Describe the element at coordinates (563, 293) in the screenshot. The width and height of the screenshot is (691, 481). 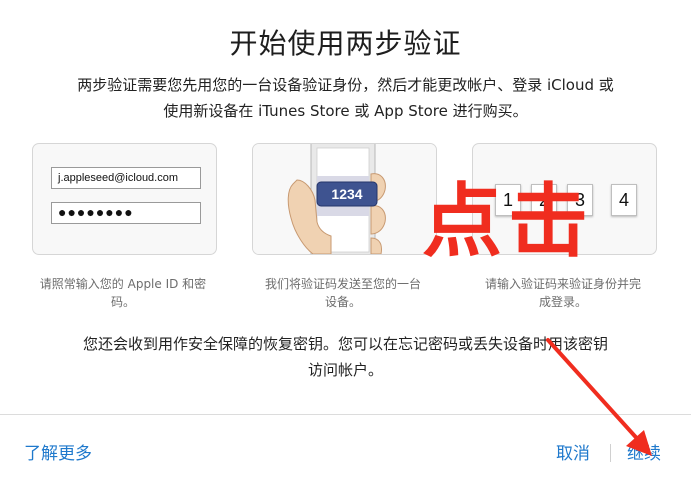
I see `enter-code-caption: 请输入验证码来验证身份并完 成登录。` at that location.